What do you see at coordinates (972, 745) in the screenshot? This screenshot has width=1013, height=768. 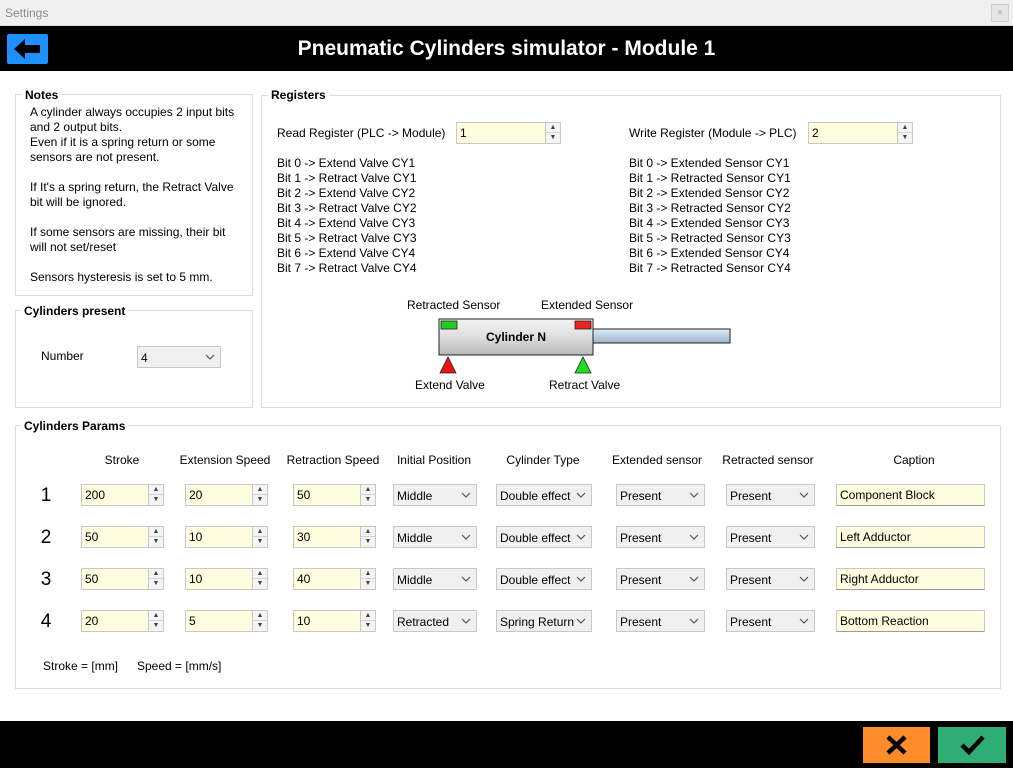 I see `ok-button` at bounding box center [972, 745].